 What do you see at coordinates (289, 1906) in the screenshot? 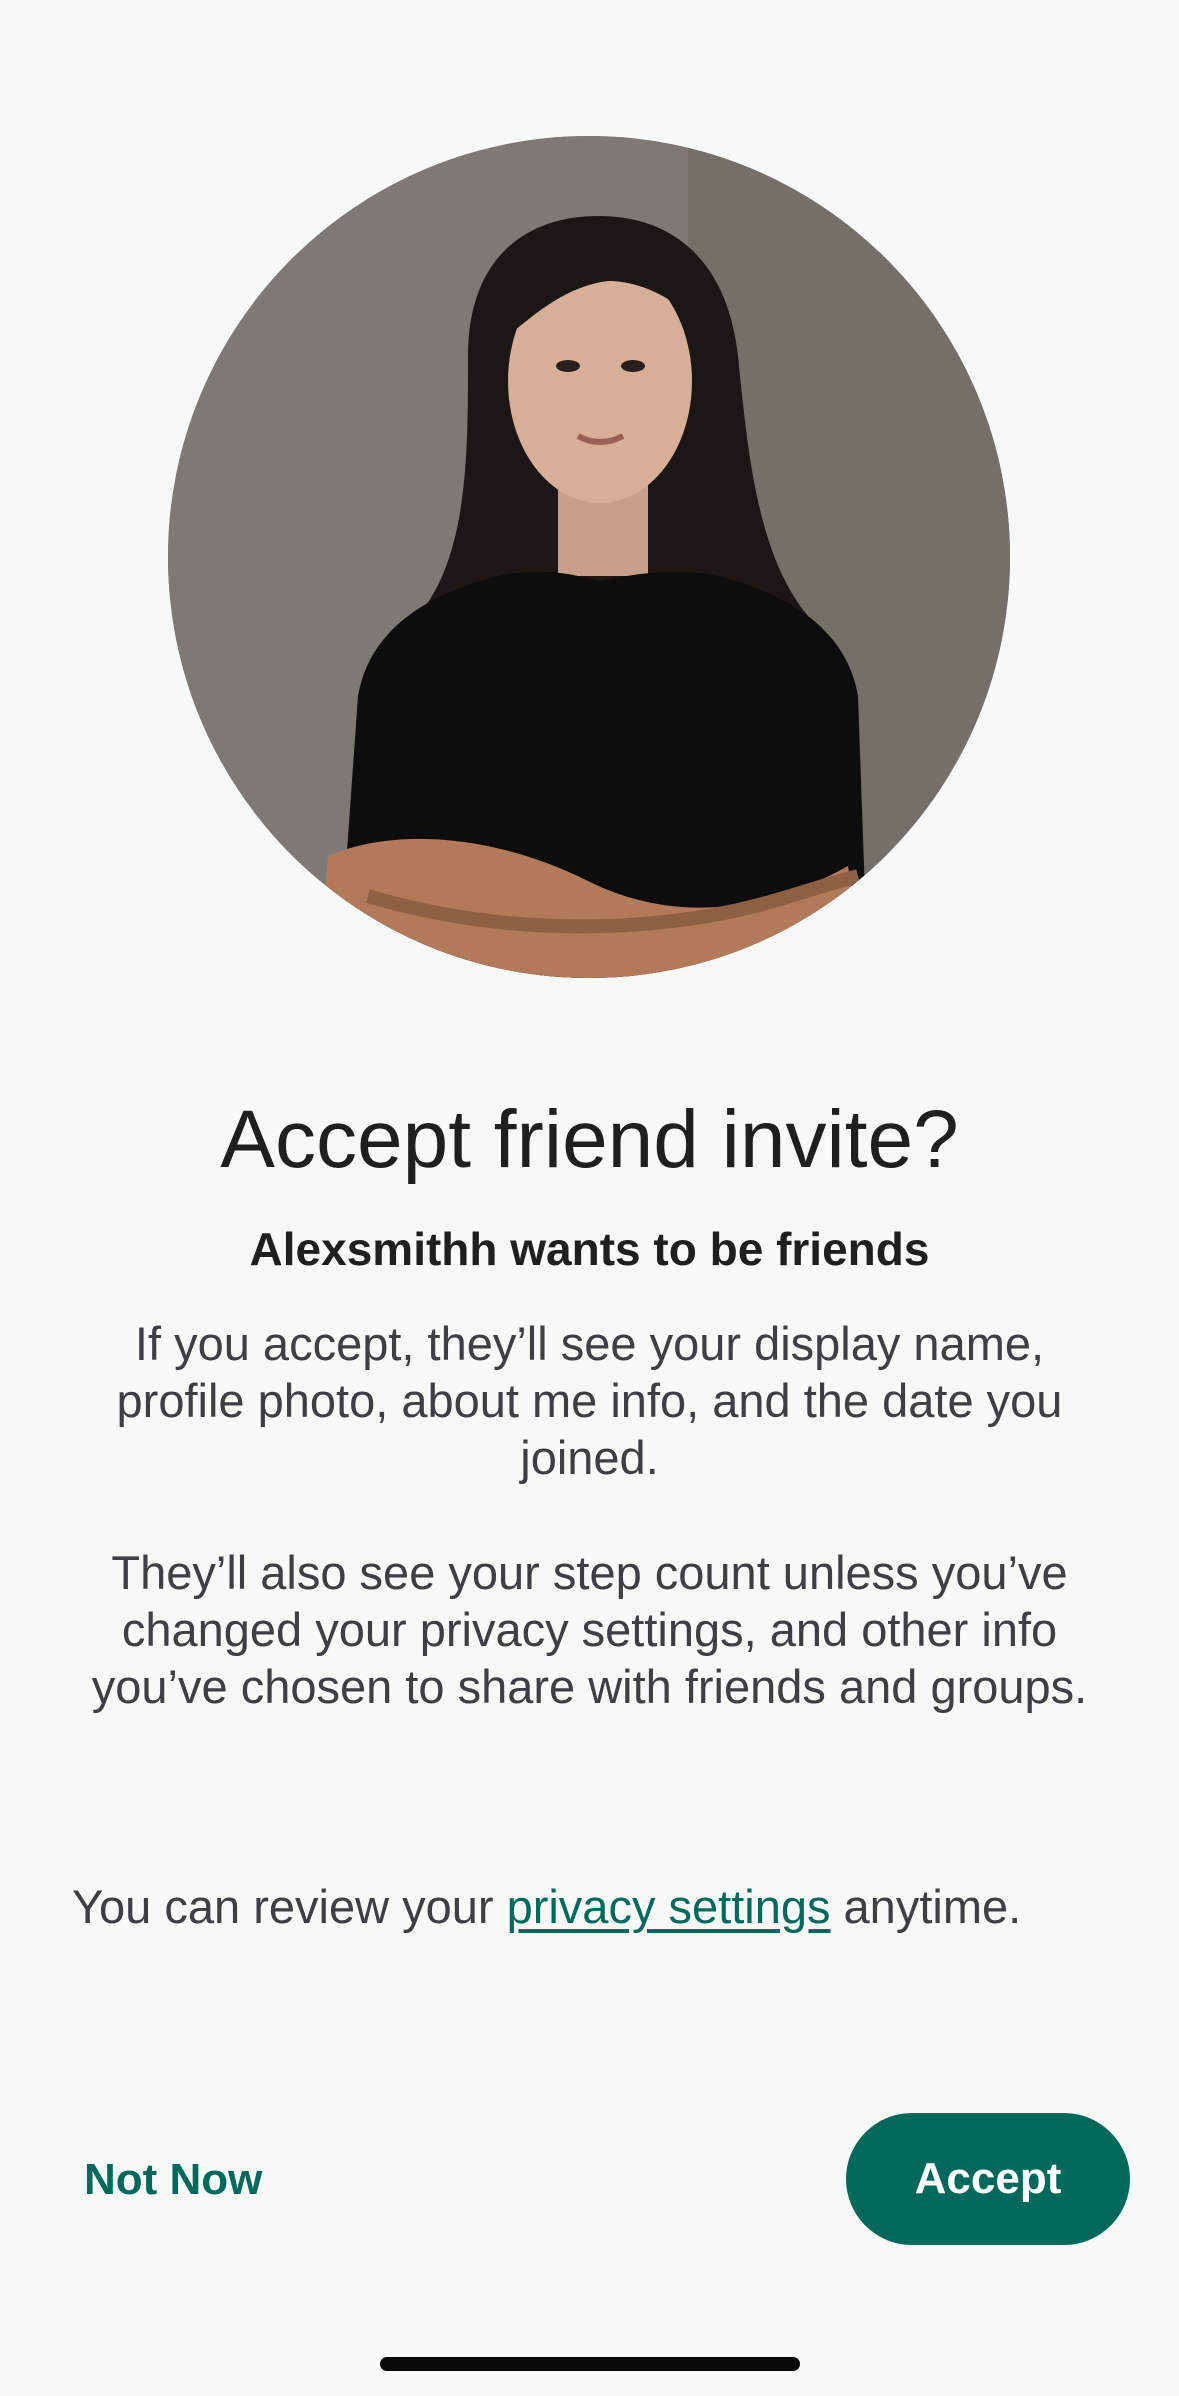
I see `privacy-review-prefix: You can review your` at bounding box center [289, 1906].